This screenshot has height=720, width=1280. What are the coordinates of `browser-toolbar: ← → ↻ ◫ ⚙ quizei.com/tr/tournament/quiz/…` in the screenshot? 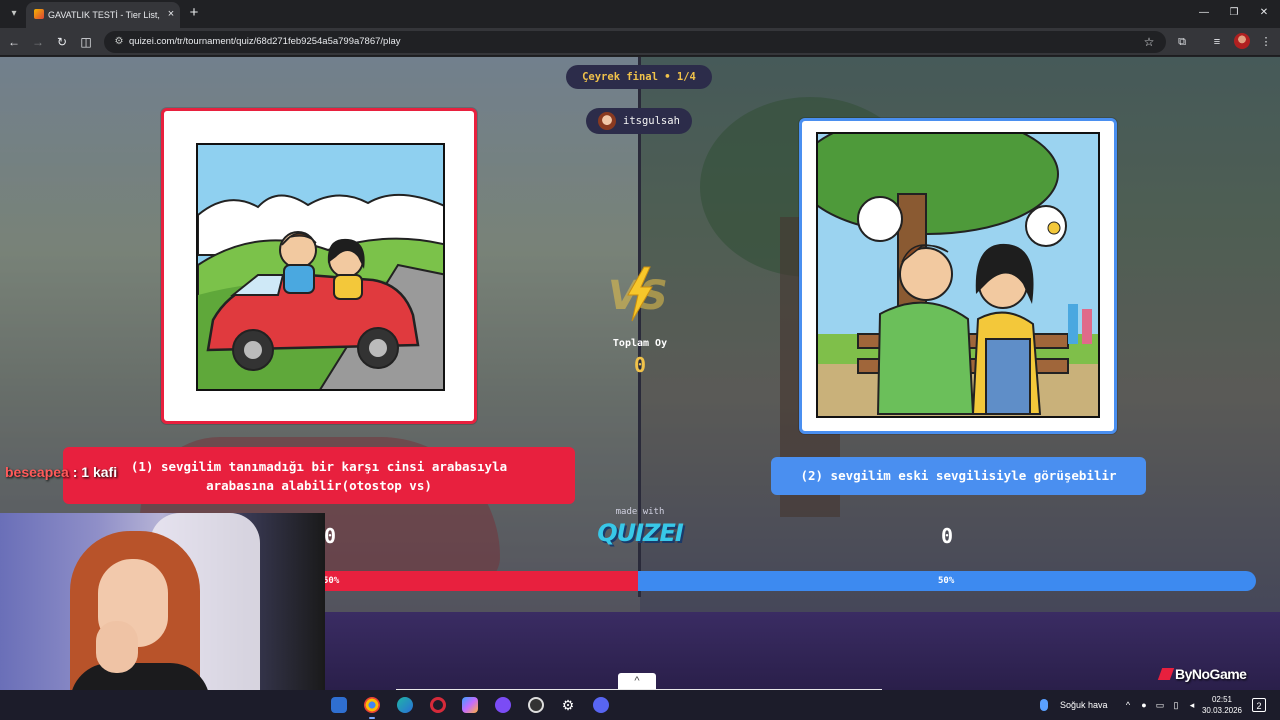 It's located at (640, 42).